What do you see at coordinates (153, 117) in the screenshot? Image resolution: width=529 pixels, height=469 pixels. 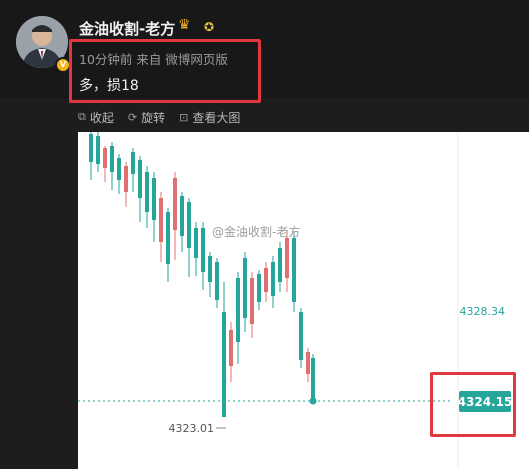 I see `rotate-label: 旋转` at bounding box center [153, 117].